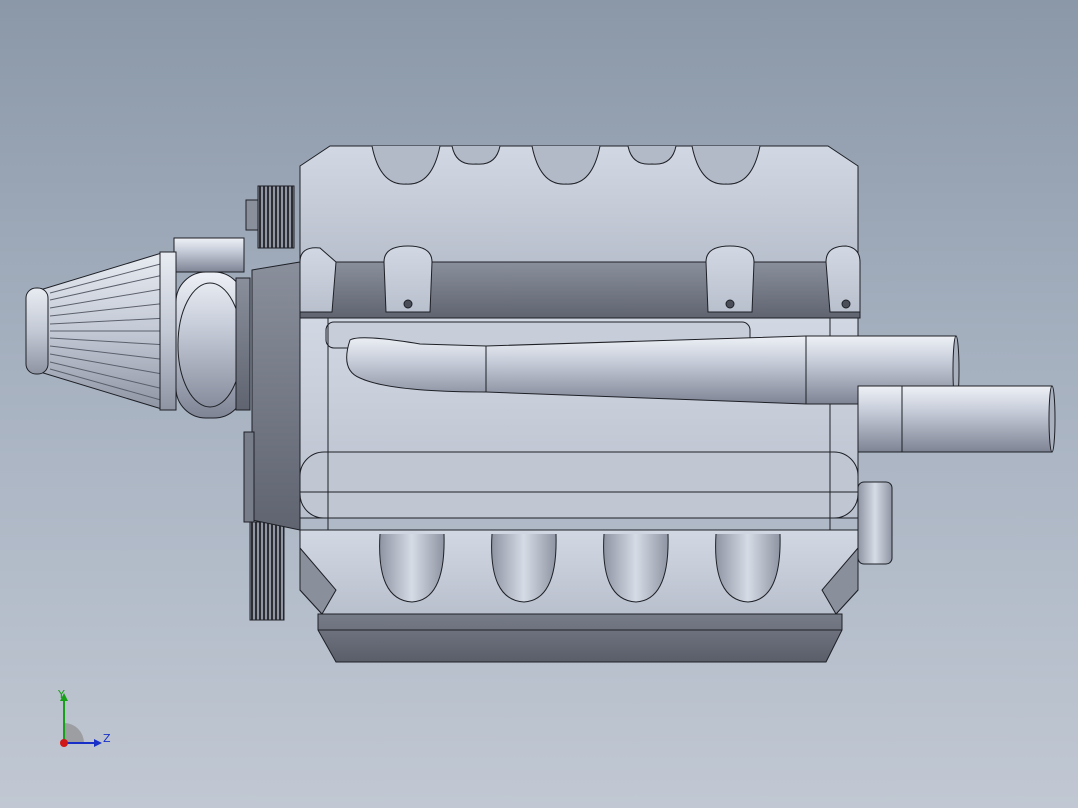 Image resolution: width=1078 pixels, height=808 pixels. I want to click on lower-exhaust-pipe, so click(956, 419).